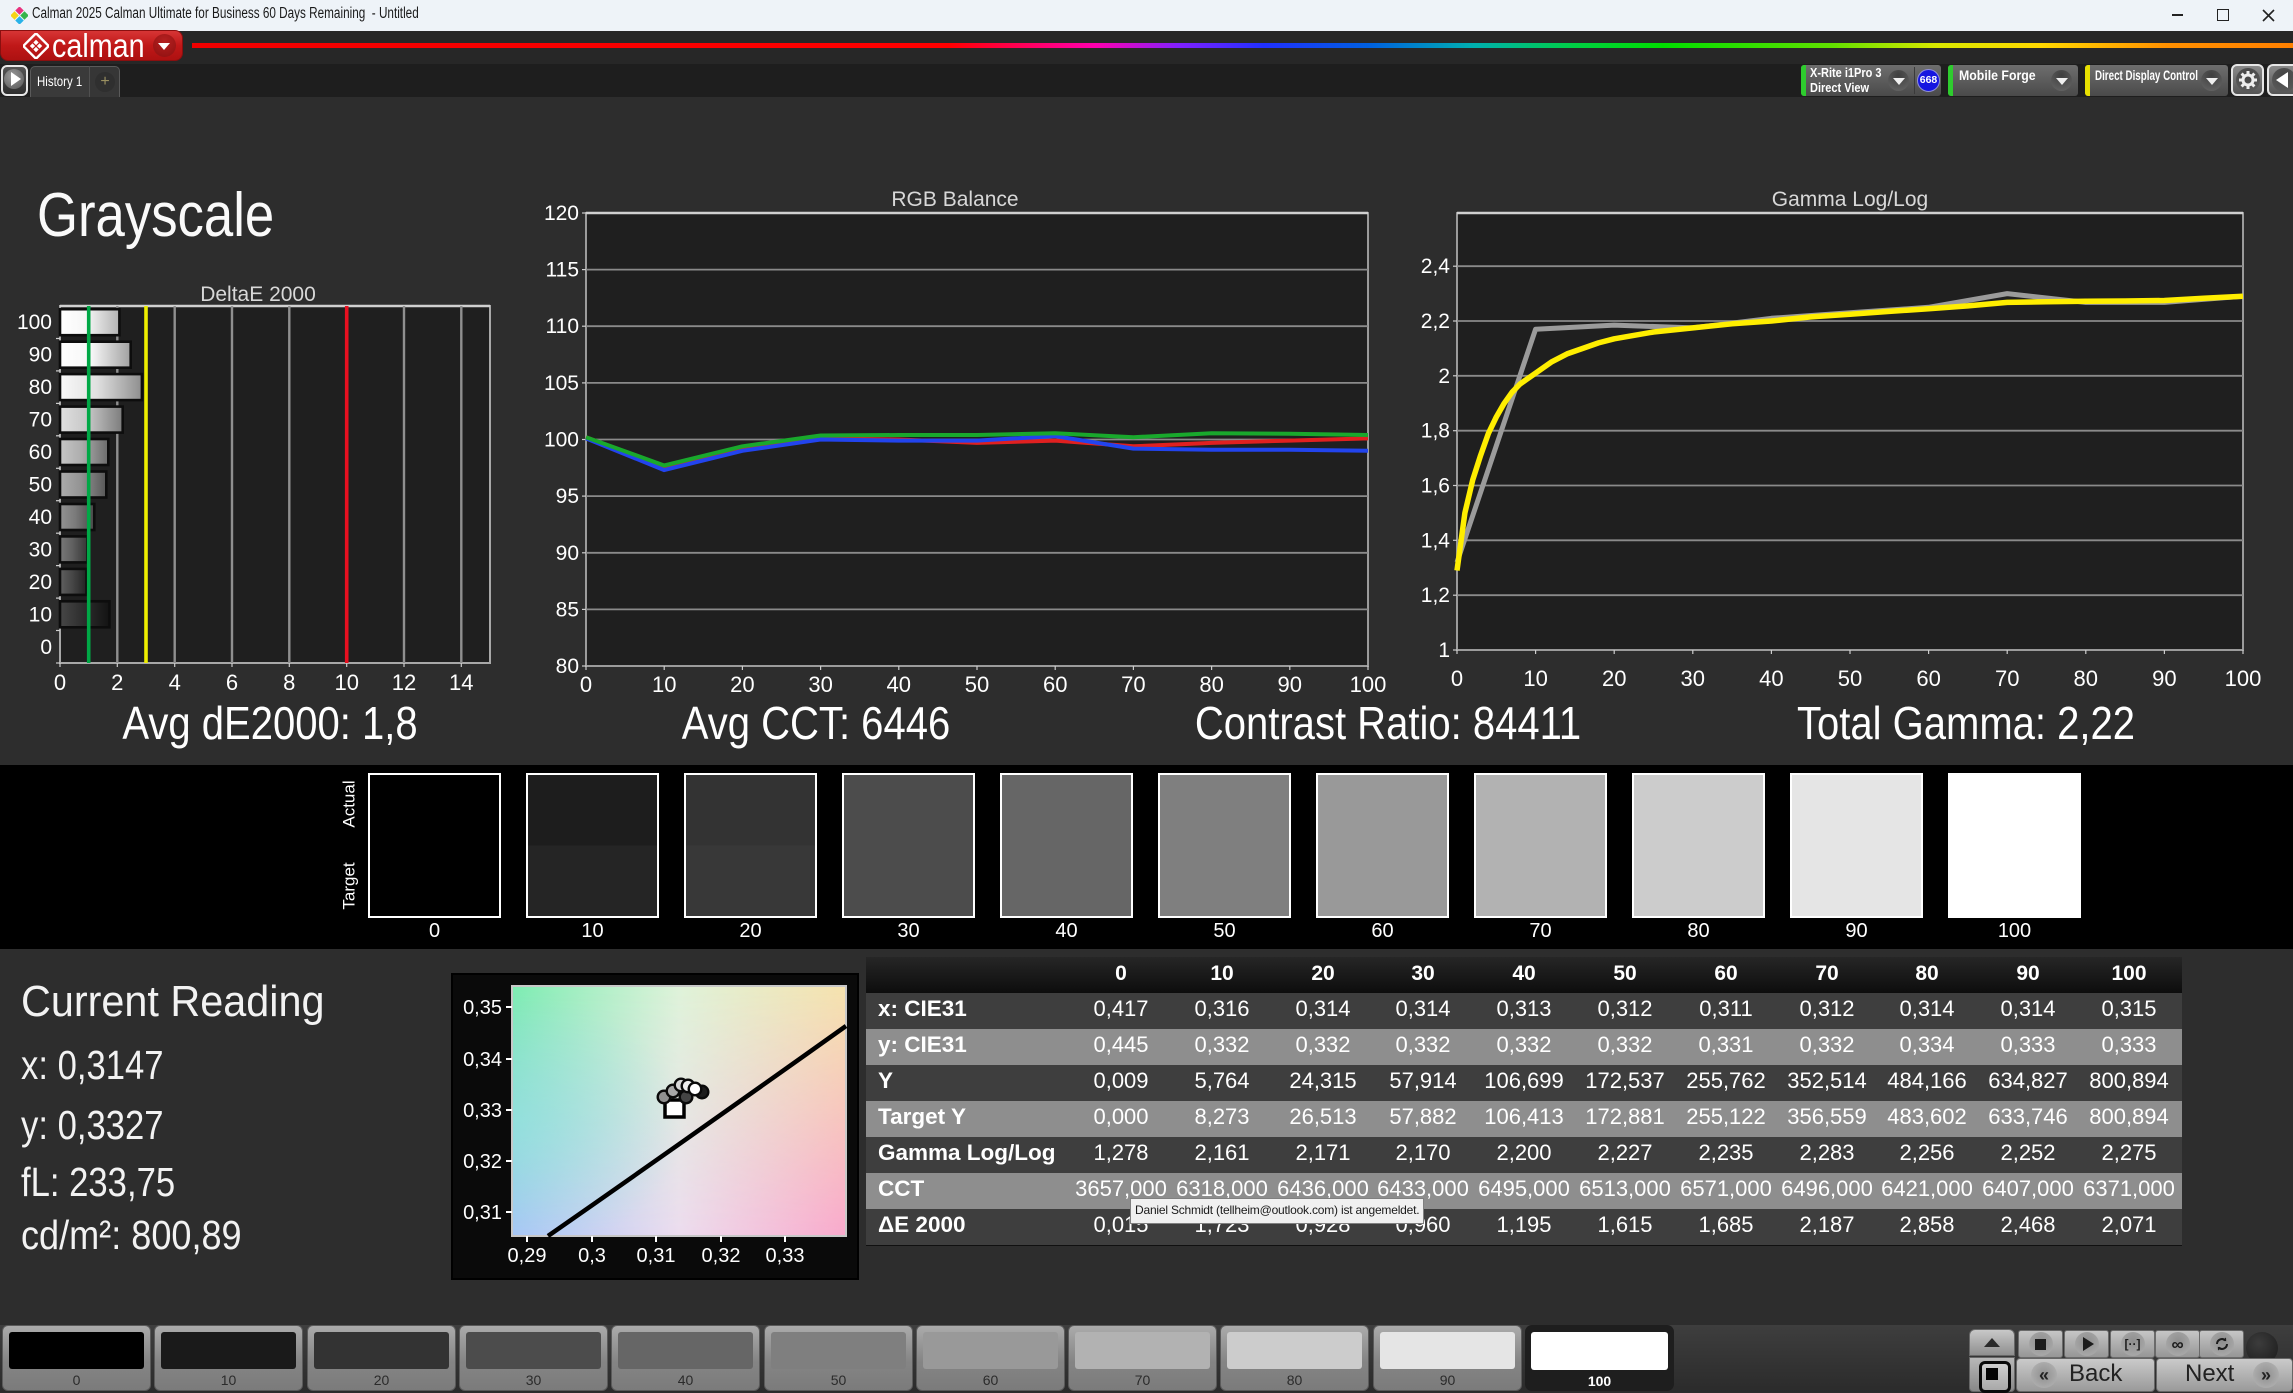  What do you see at coordinates (289, 682) in the screenshot?
I see `svg-text: 8` at bounding box center [289, 682].